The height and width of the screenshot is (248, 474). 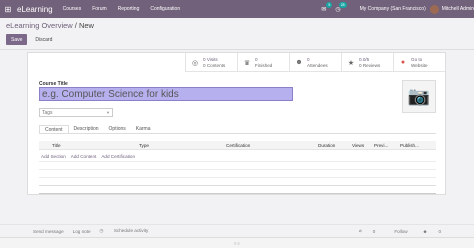 What do you see at coordinates (370, 65) in the screenshot?
I see `stat-label: 0 Reviews` at bounding box center [370, 65].